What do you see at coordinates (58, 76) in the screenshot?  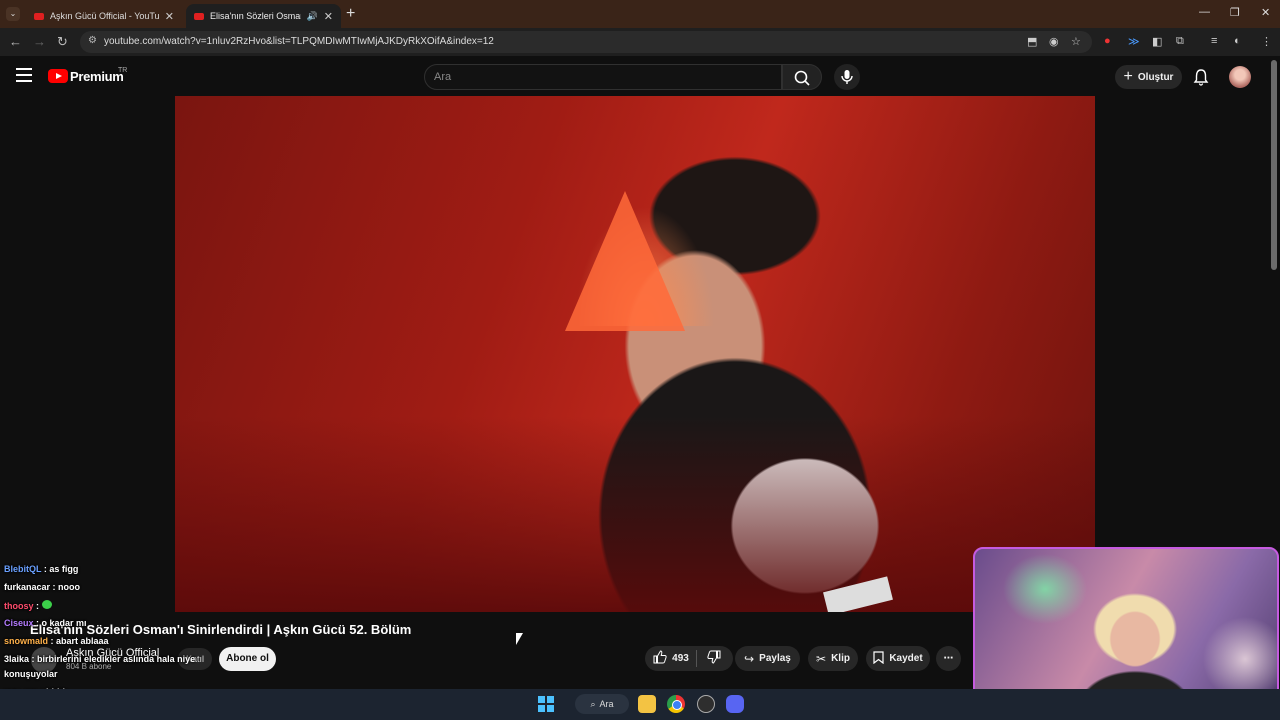 I see `youtube-logo-icon` at bounding box center [58, 76].